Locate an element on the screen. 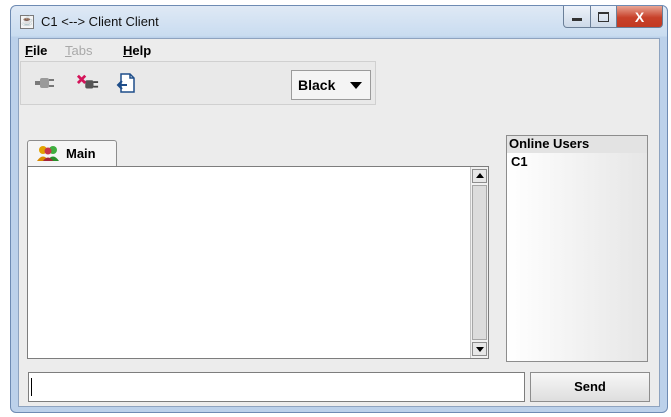 This screenshot has height=417, width=671. plug-connect-icon is located at coordinates (46, 83).